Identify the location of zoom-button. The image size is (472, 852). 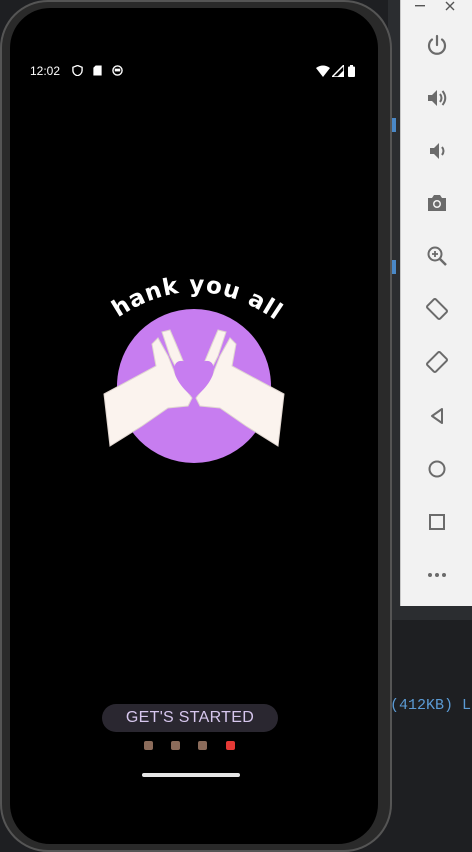
(437, 256).